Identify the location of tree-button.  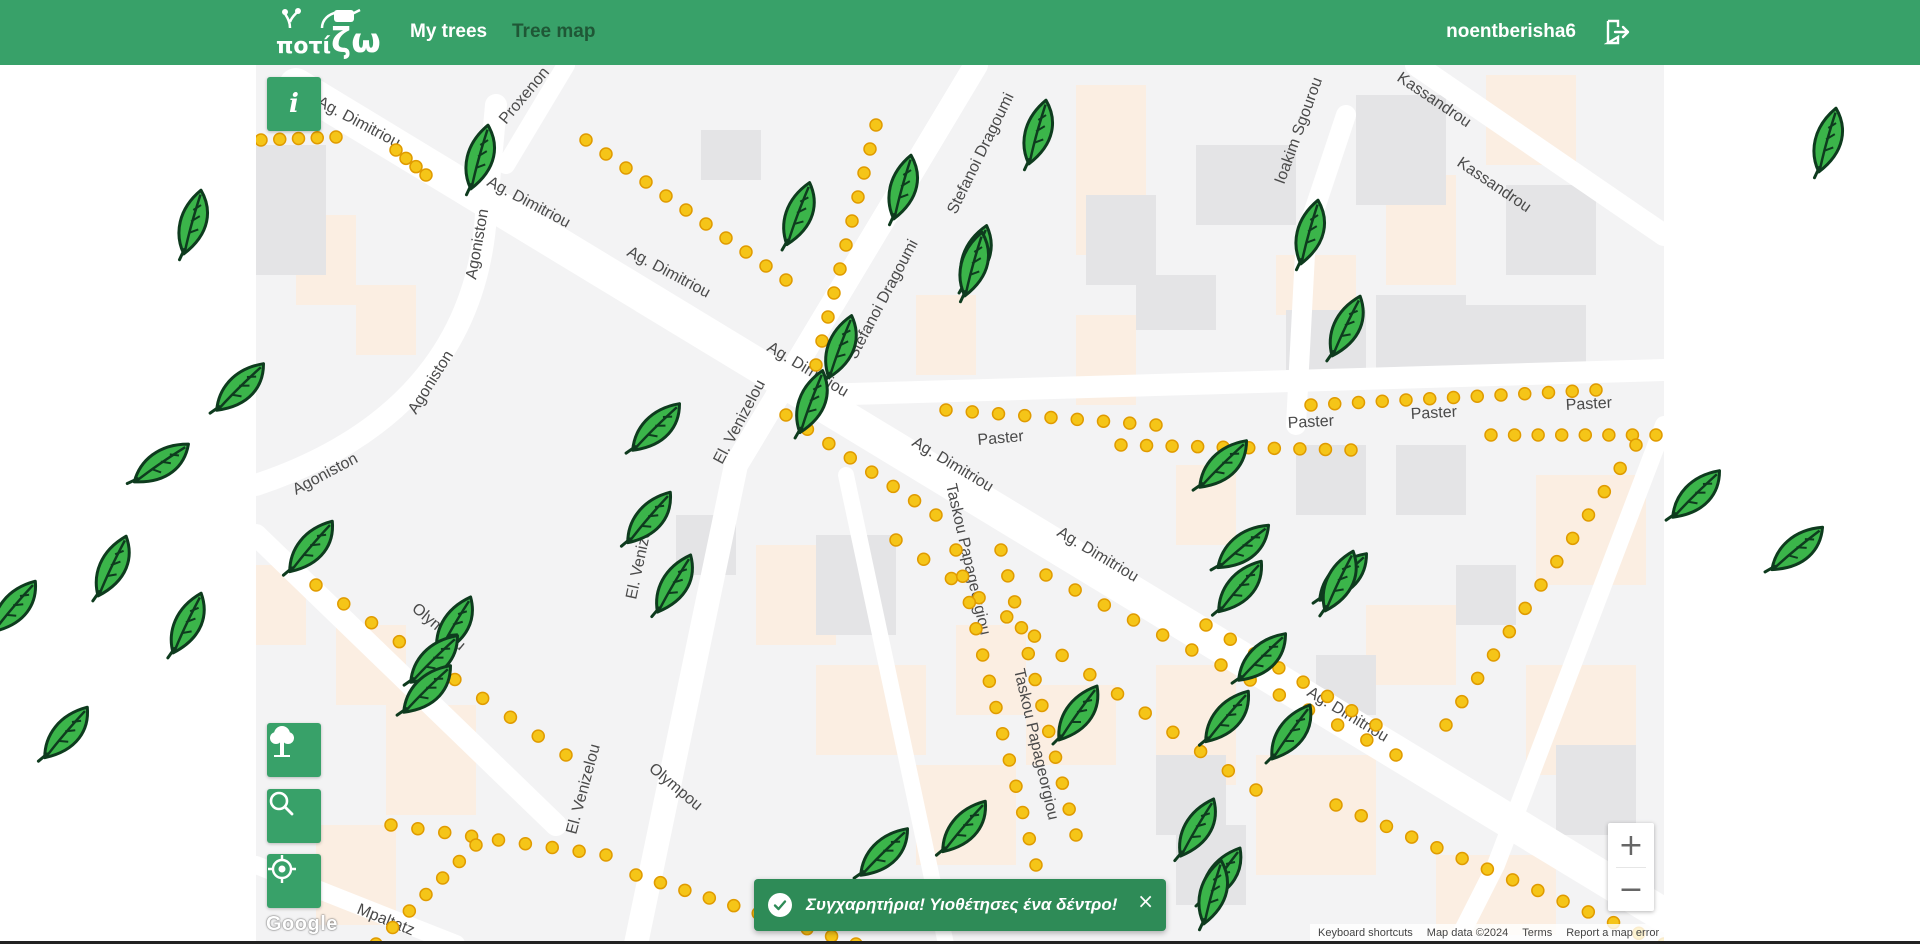
(294, 750).